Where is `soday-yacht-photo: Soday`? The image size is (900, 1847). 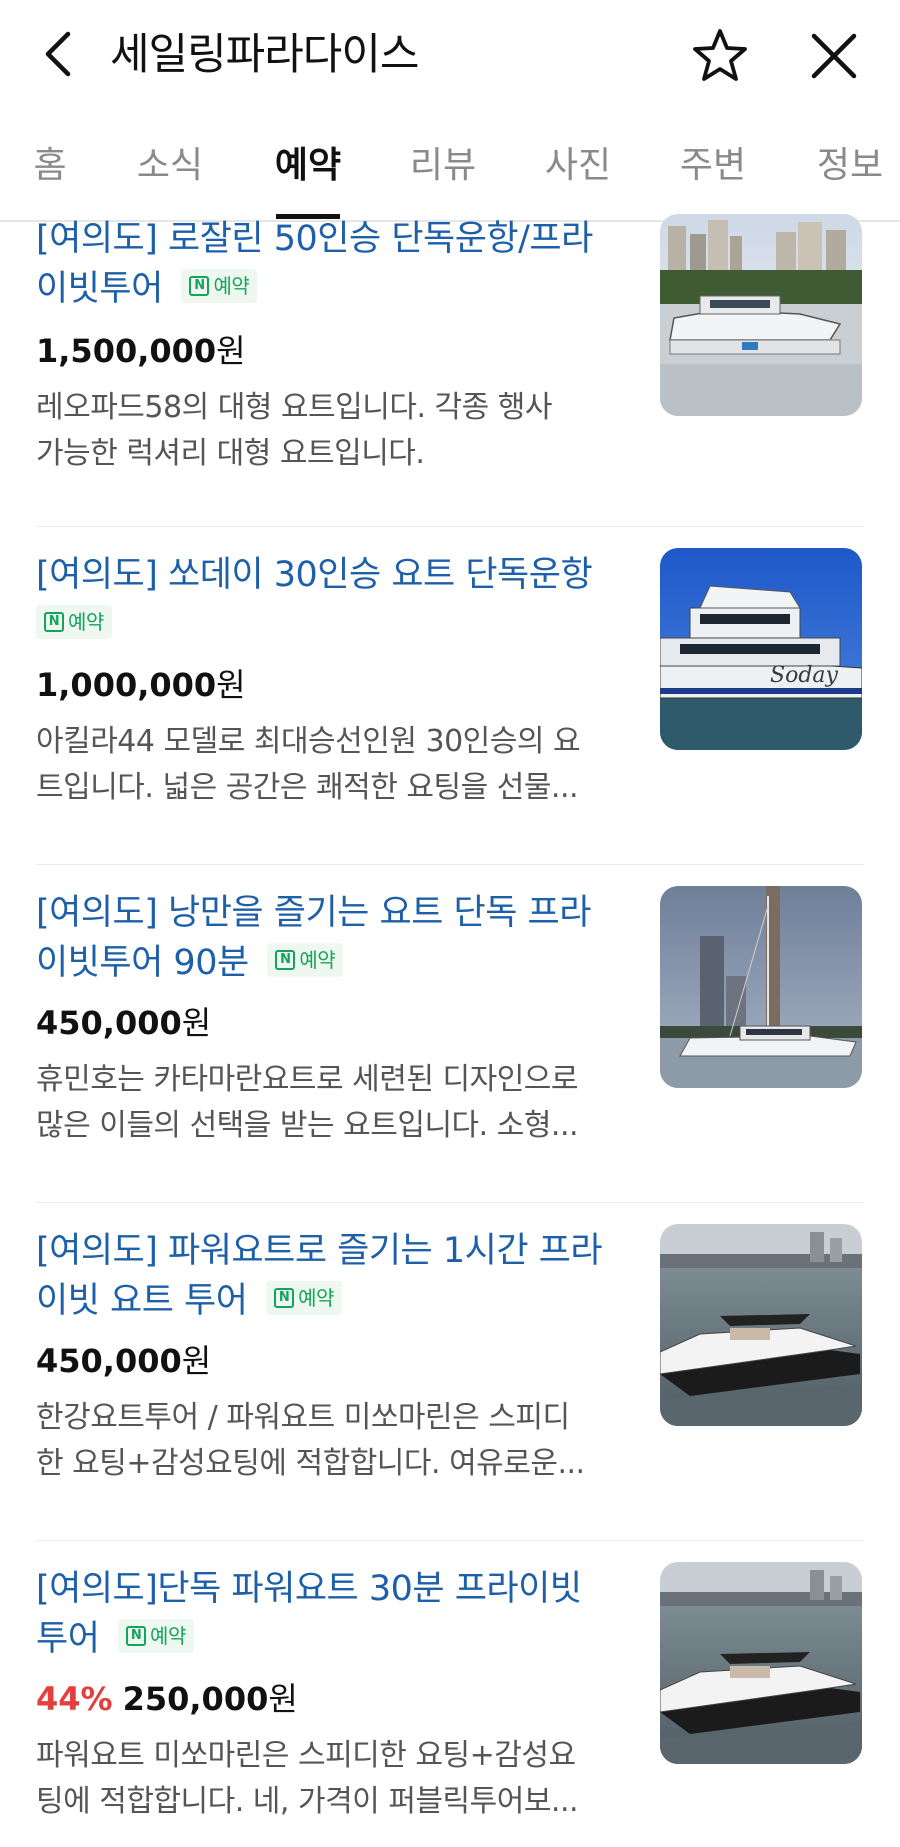
soday-yacht-photo: Soday is located at coordinates (761, 649).